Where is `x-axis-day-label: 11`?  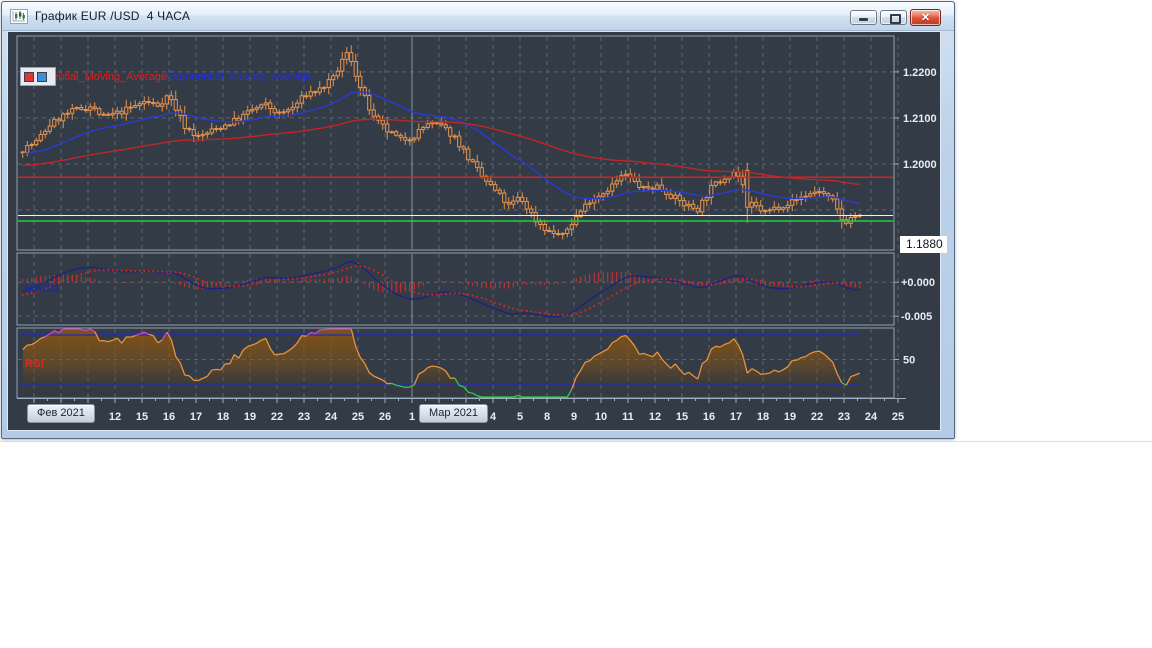 x-axis-day-label: 11 is located at coordinates (628, 417).